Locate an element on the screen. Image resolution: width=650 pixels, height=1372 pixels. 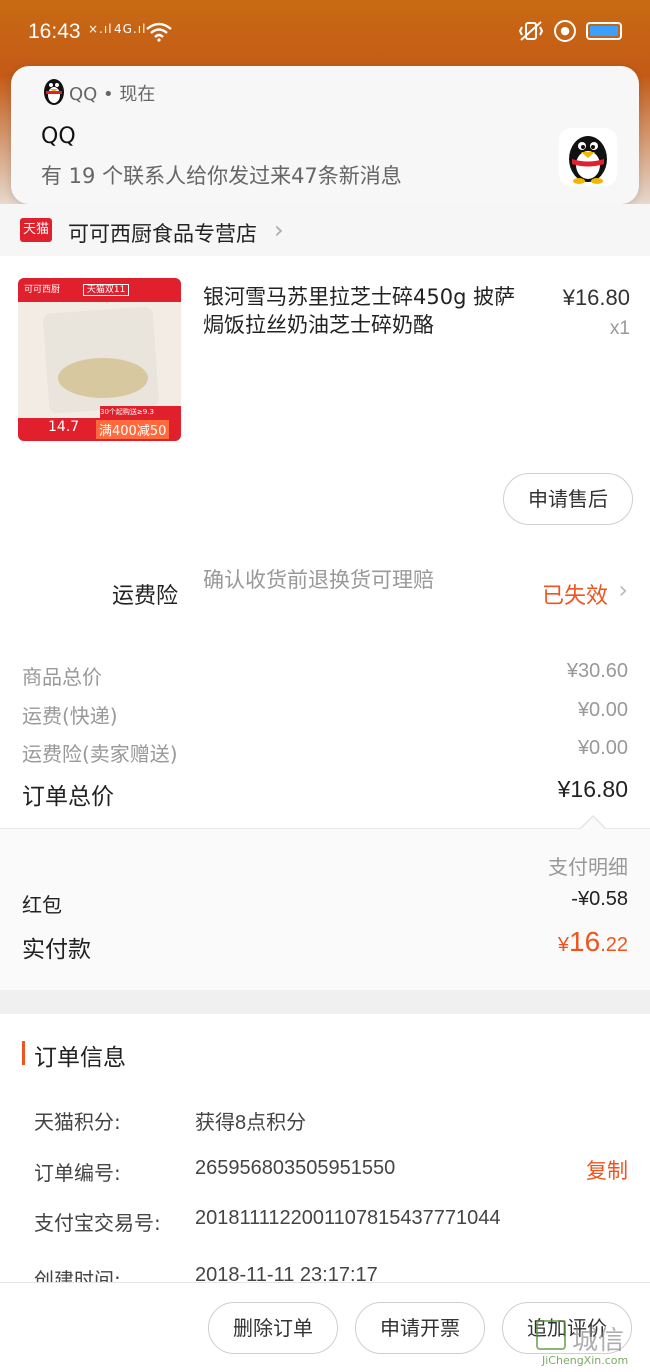
pointer-triangle-fill is located at coordinates (593, 823).